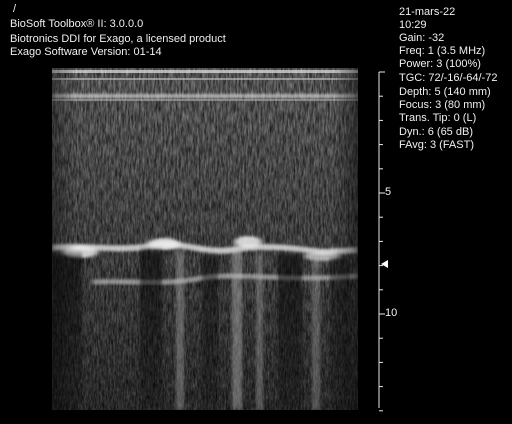  Describe the element at coordinates (384, 264) in the screenshot. I see `focus-marker` at that location.